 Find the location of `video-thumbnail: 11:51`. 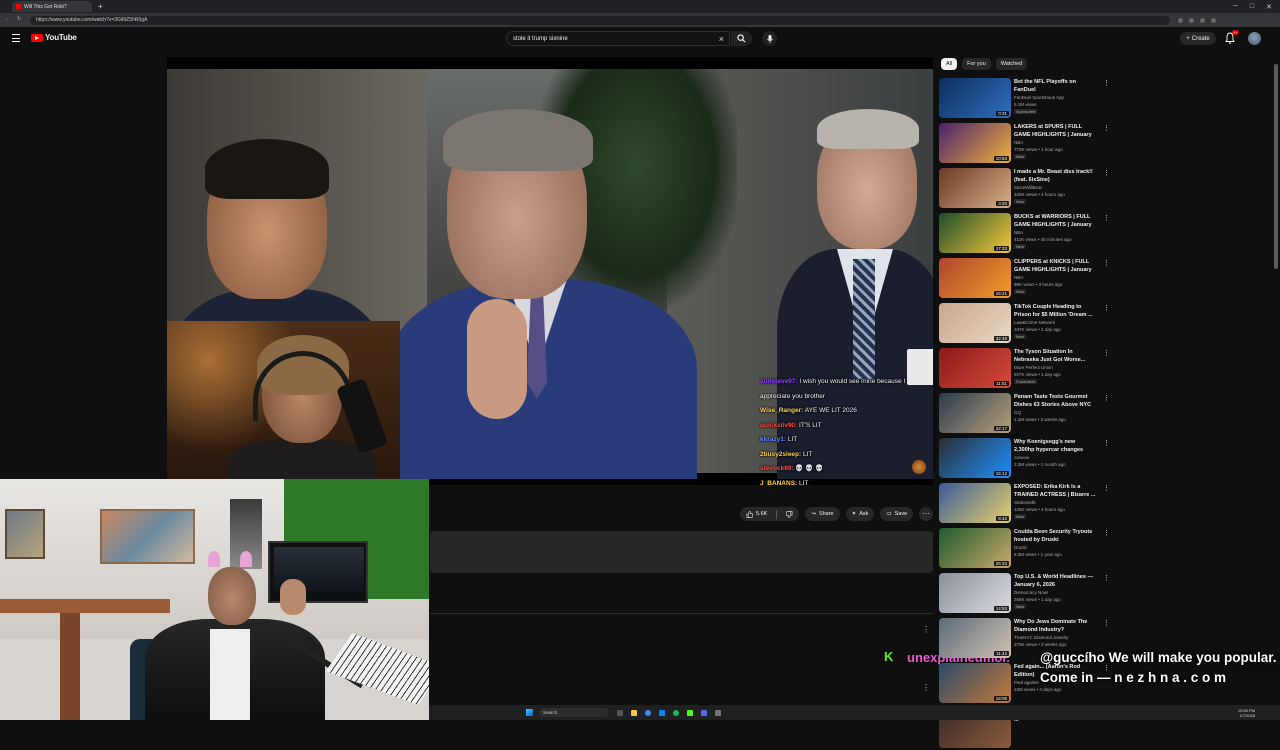

video-thumbnail: 11:51 is located at coordinates (975, 368).